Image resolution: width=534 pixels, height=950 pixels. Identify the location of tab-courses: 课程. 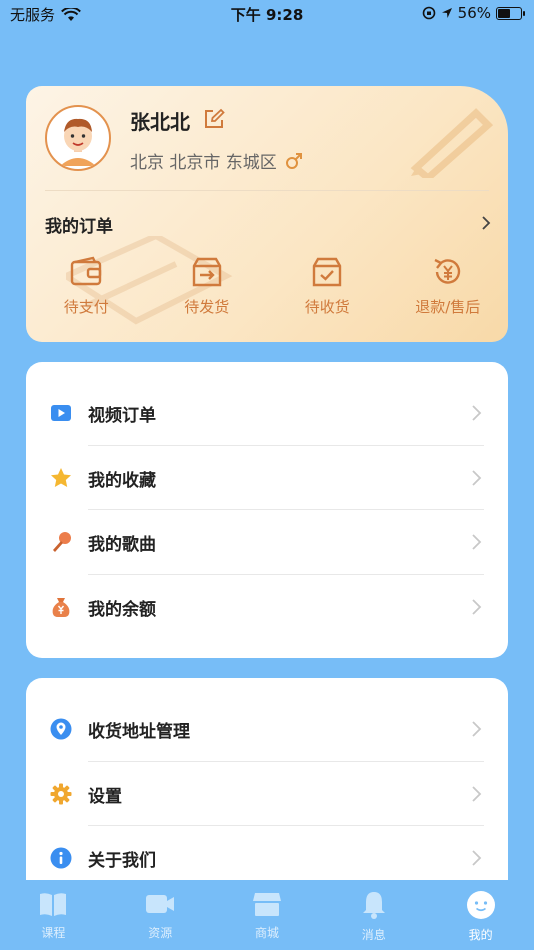
(53, 915).